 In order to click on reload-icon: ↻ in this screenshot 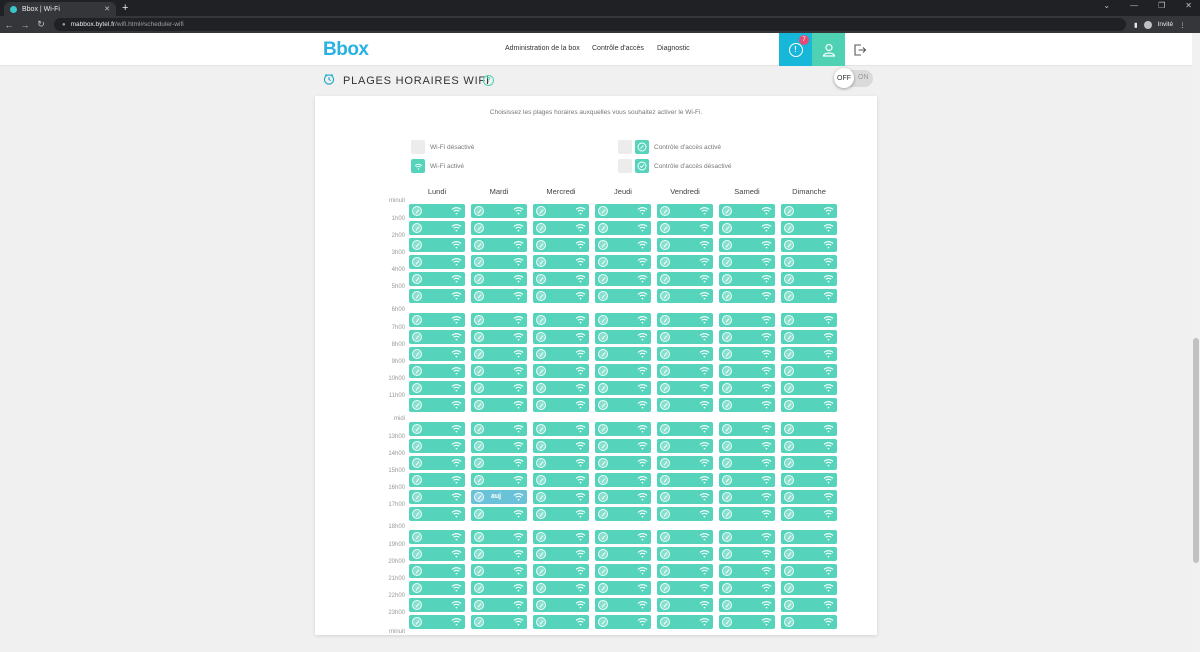, I will do `click(41, 24)`.